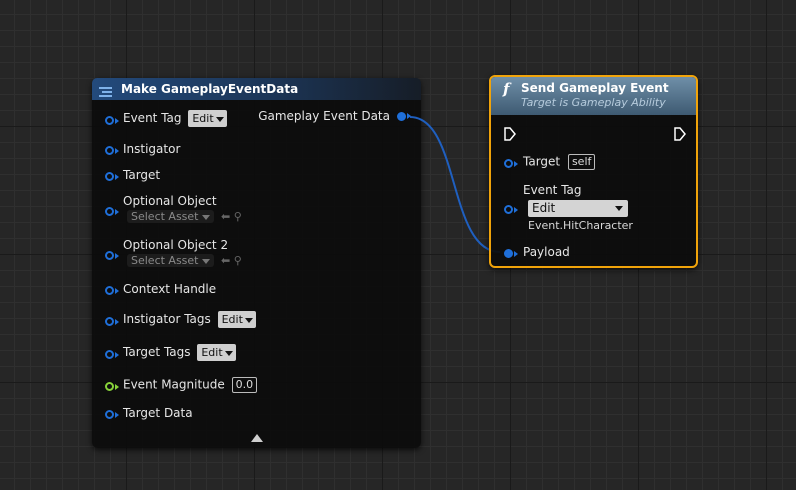  What do you see at coordinates (167, 319) in the screenshot?
I see `instigator-tags-label: Instigator Tags` at bounding box center [167, 319].